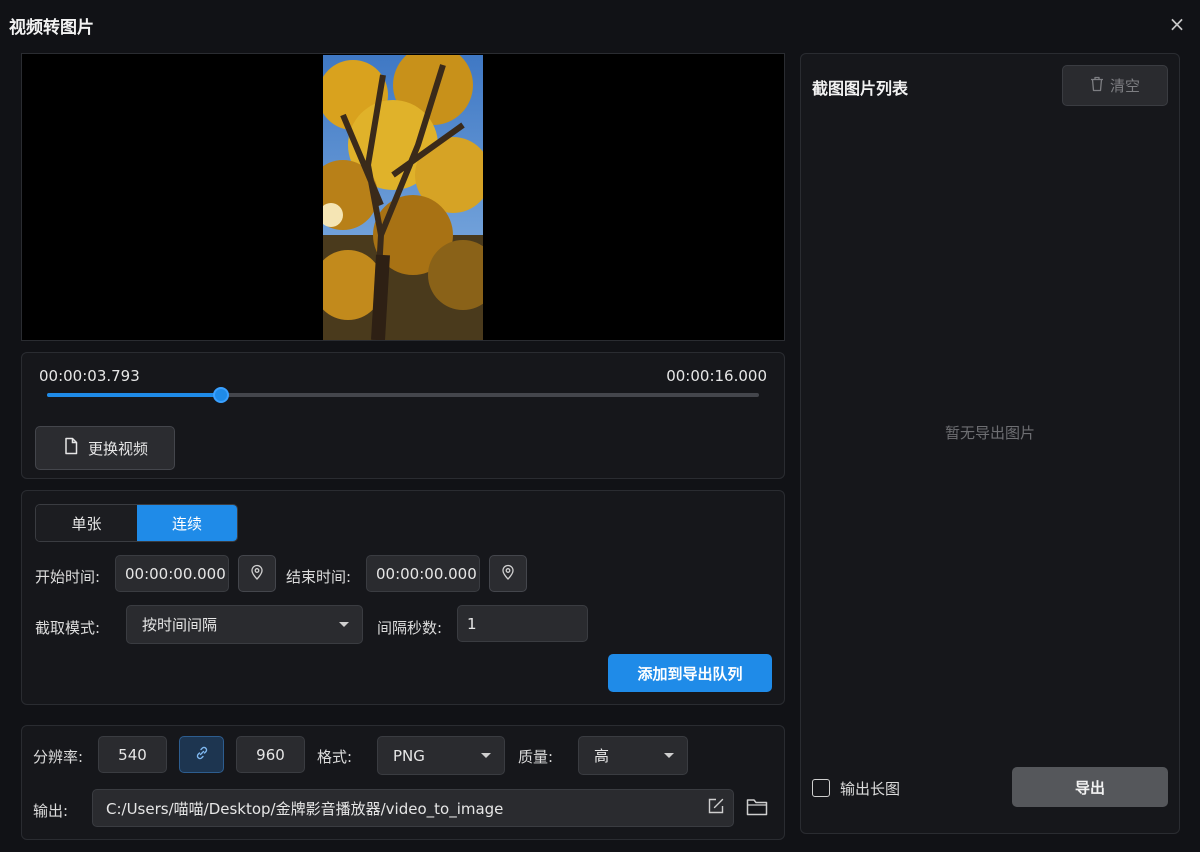 This screenshot has height=852, width=1200. Describe the element at coordinates (716, 376) in the screenshot. I see `total-time: 00:00:16.000` at that location.